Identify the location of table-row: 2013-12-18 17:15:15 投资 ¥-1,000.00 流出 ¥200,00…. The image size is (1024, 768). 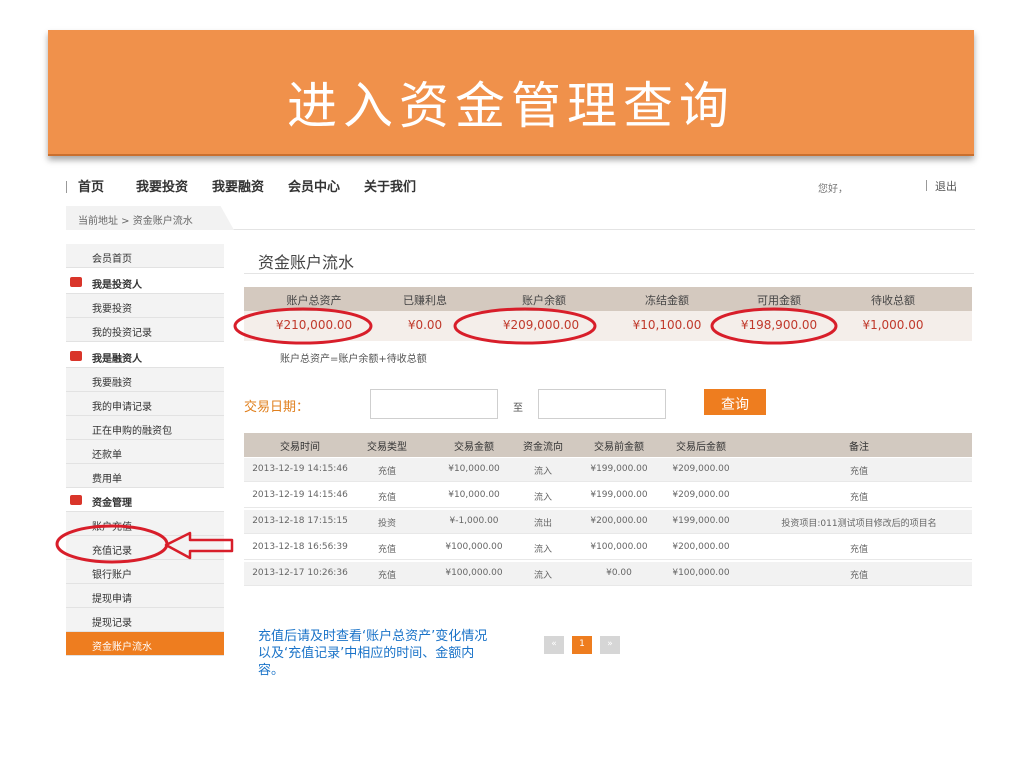
(608, 522).